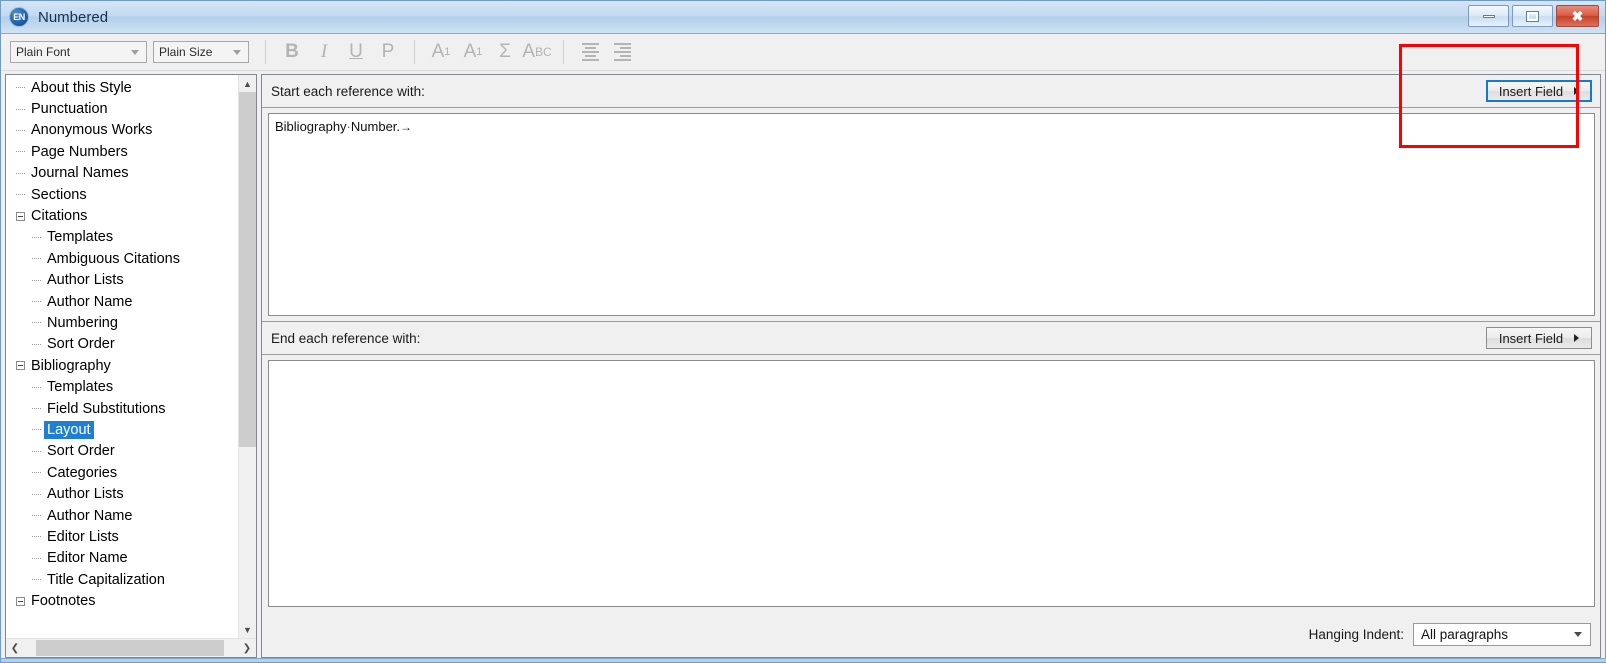 This screenshot has width=1606, height=663. I want to click on size-combo: Plain Size, so click(201, 52).